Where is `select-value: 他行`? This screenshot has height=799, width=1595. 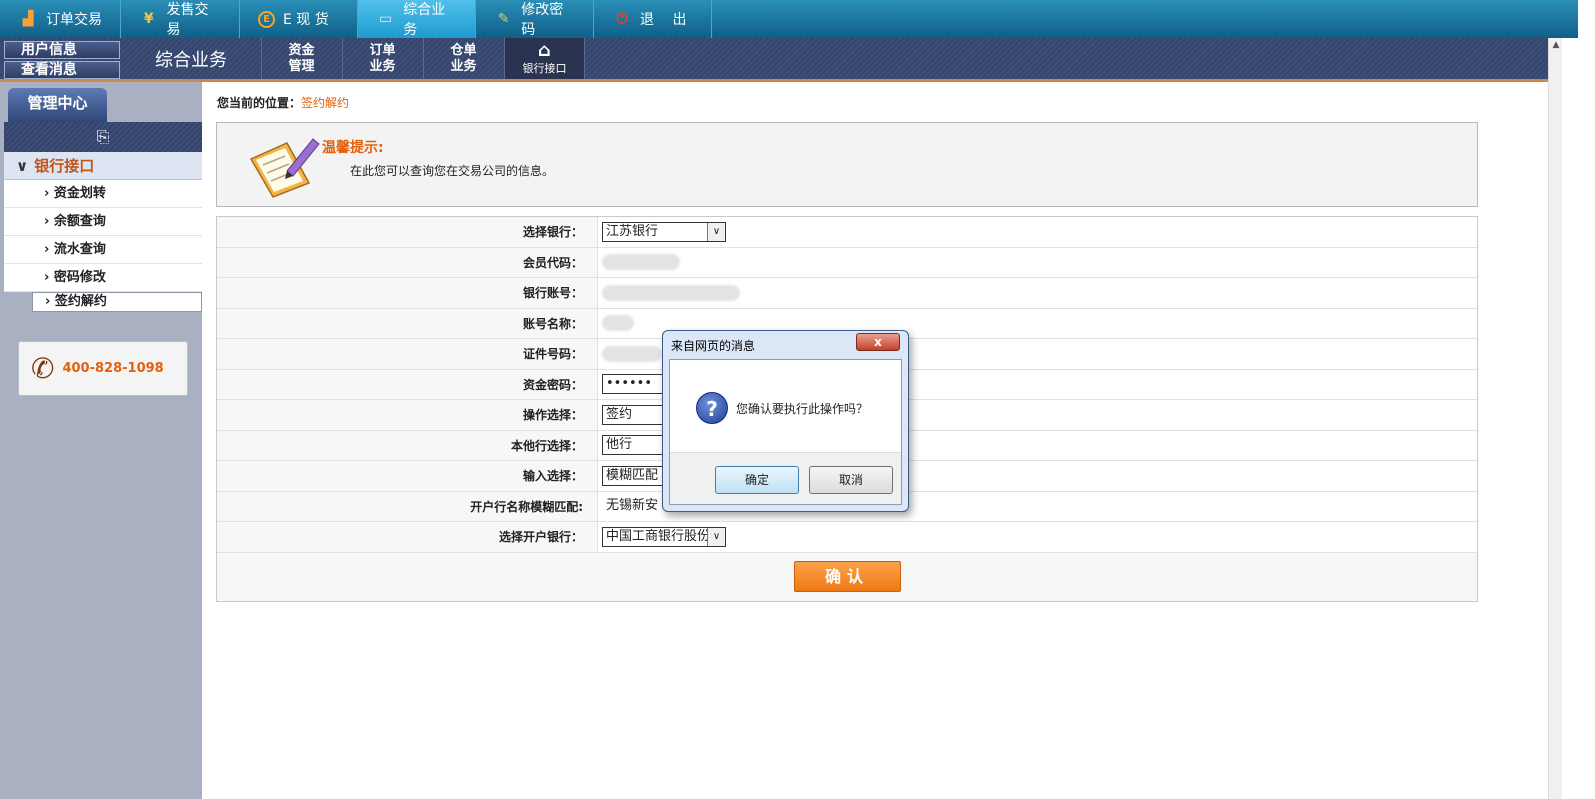
select-value: 他行 is located at coordinates (619, 445).